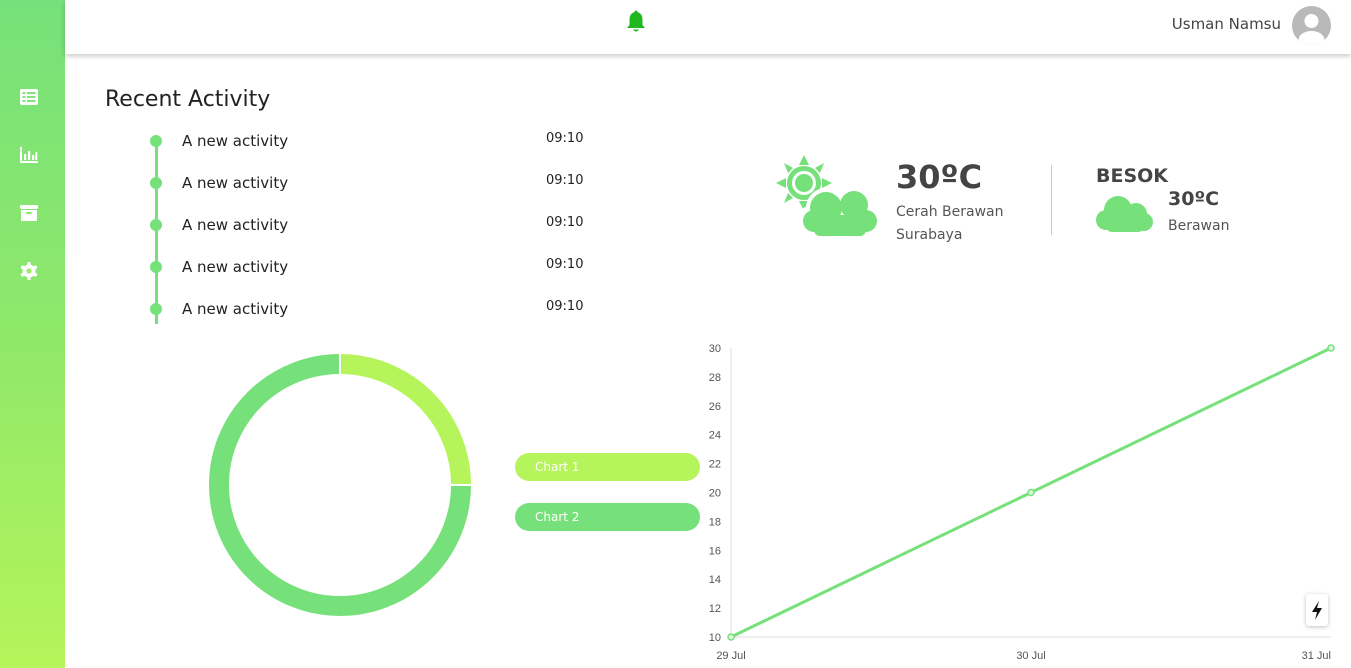 This screenshot has width=1351, height=668. Describe the element at coordinates (715, 522) in the screenshot. I see `y-tick-label: 18` at that location.